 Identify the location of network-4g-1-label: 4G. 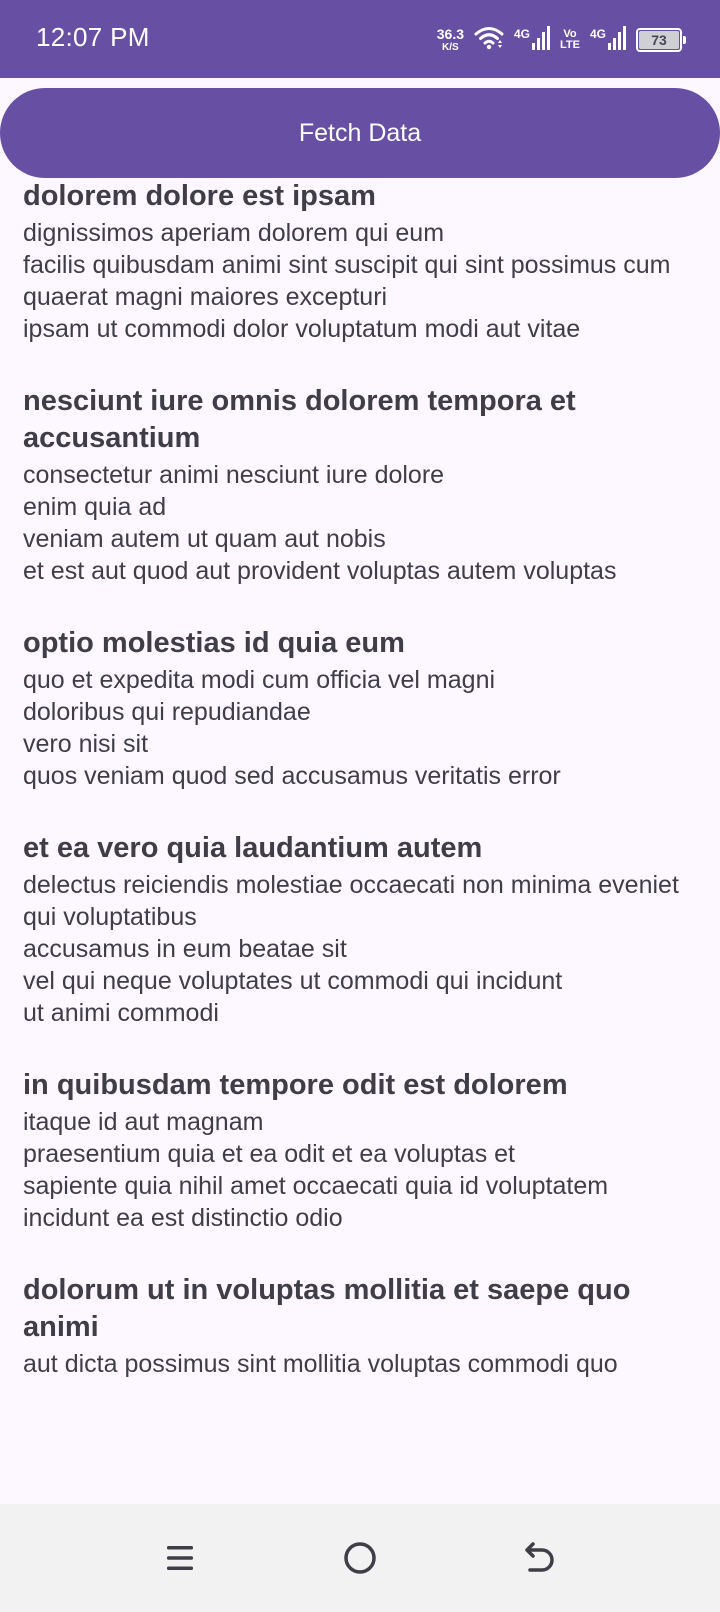
(522, 33).